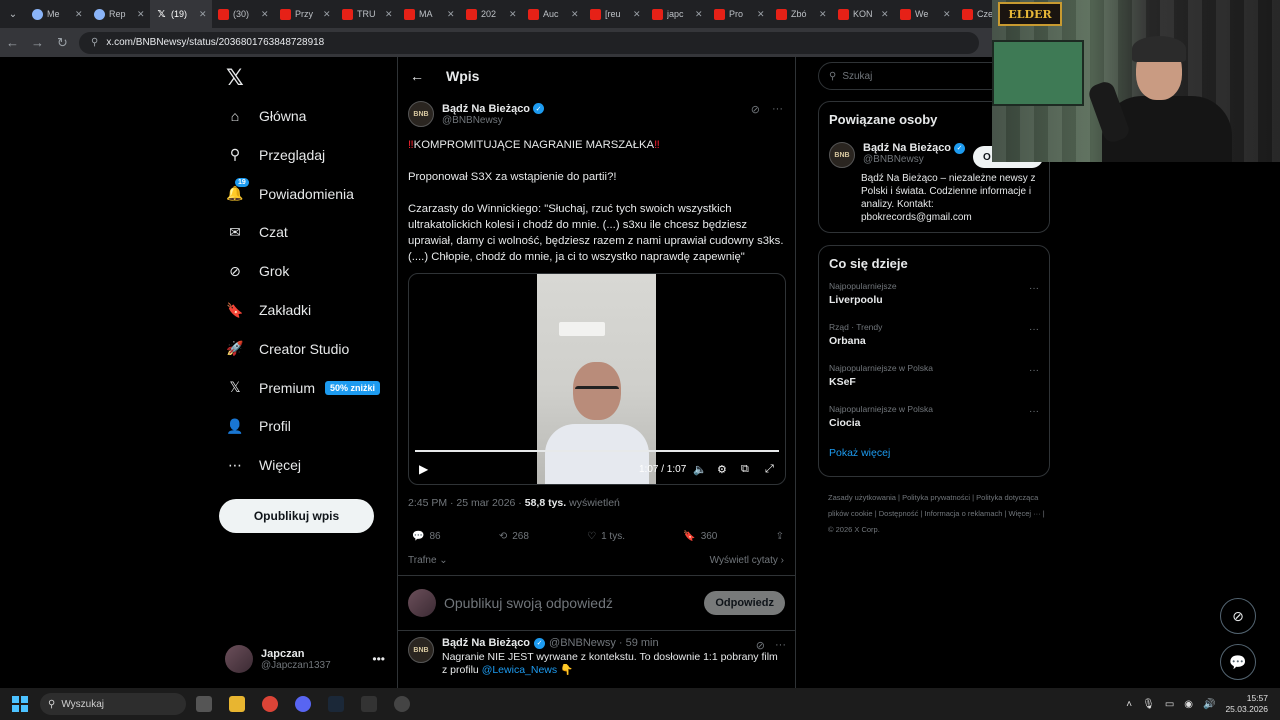 The width and height of the screenshot is (1280, 720). Describe the element at coordinates (263, 465) in the screenshot. I see `nav-item-more-circle: ⋯ Więcej` at that location.